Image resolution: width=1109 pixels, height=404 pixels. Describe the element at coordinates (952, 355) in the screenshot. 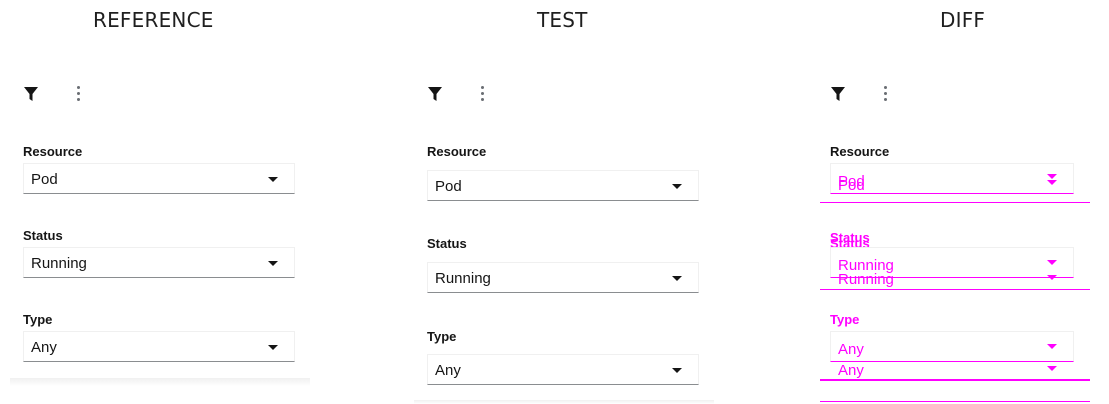

I see `type-select: Any Any` at that location.